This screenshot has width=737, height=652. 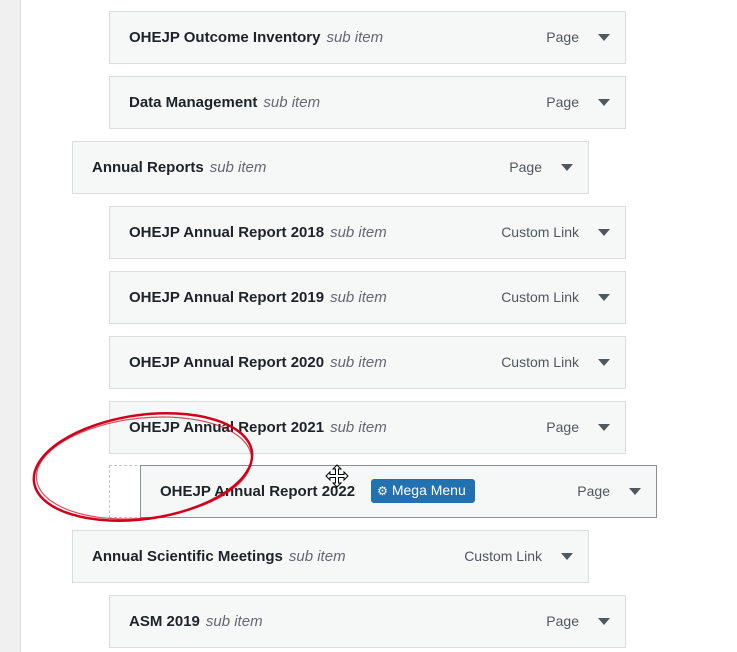 I want to click on menu-item: ASM 2019 sub item Page, so click(x=367, y=621).